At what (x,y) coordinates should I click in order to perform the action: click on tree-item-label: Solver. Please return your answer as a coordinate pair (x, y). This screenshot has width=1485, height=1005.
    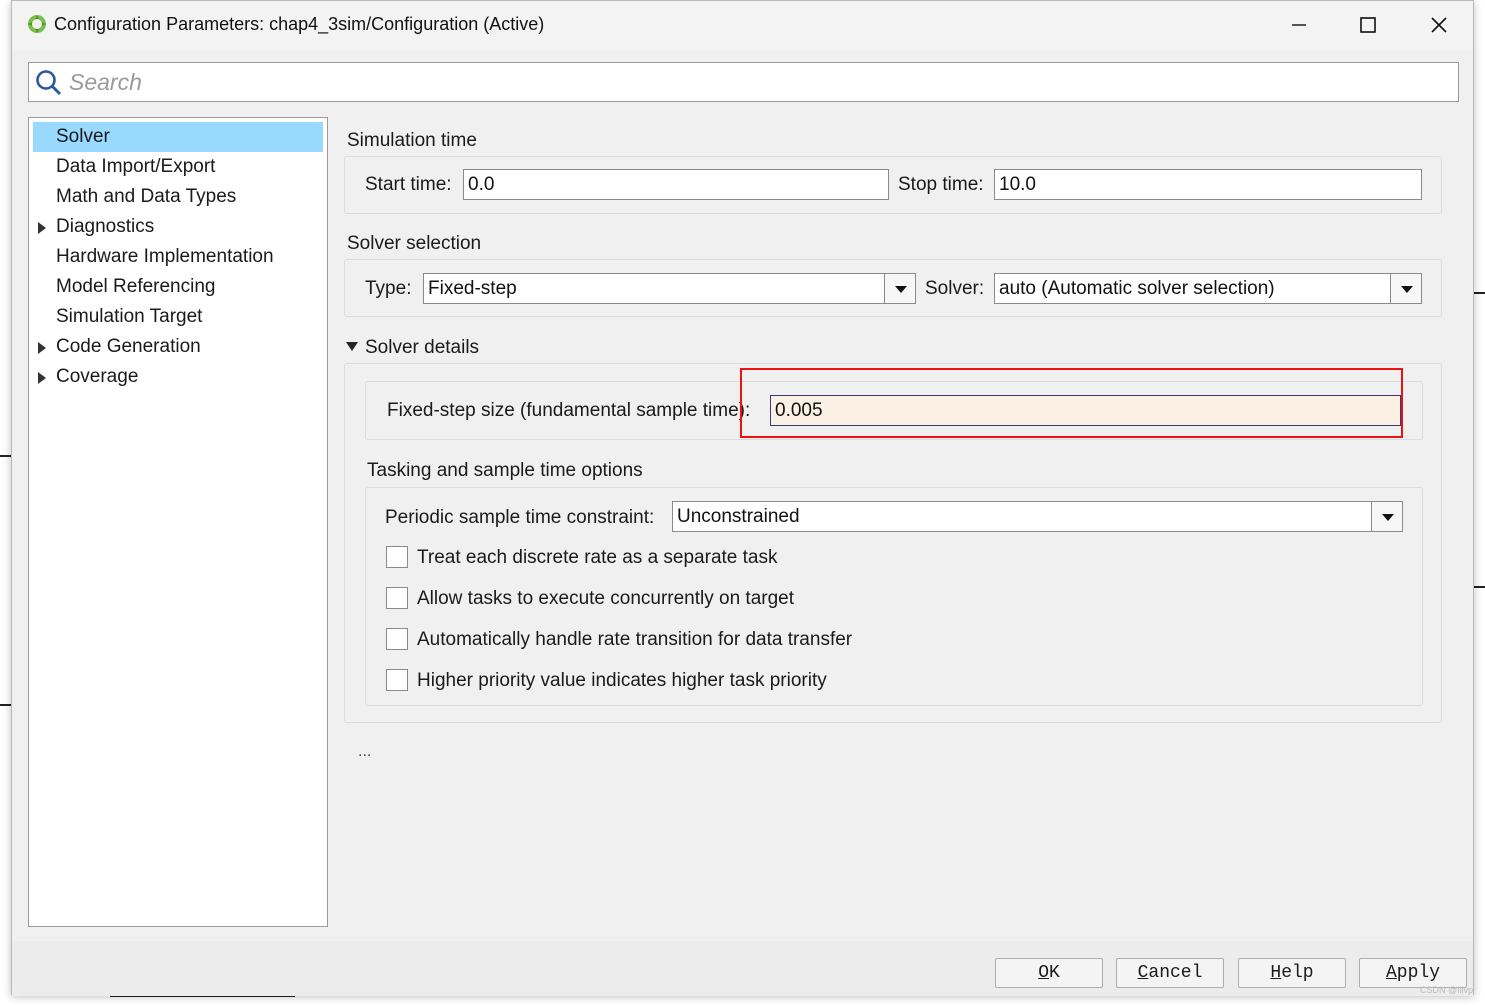
    Looking at the image, I should click on (83, 136).